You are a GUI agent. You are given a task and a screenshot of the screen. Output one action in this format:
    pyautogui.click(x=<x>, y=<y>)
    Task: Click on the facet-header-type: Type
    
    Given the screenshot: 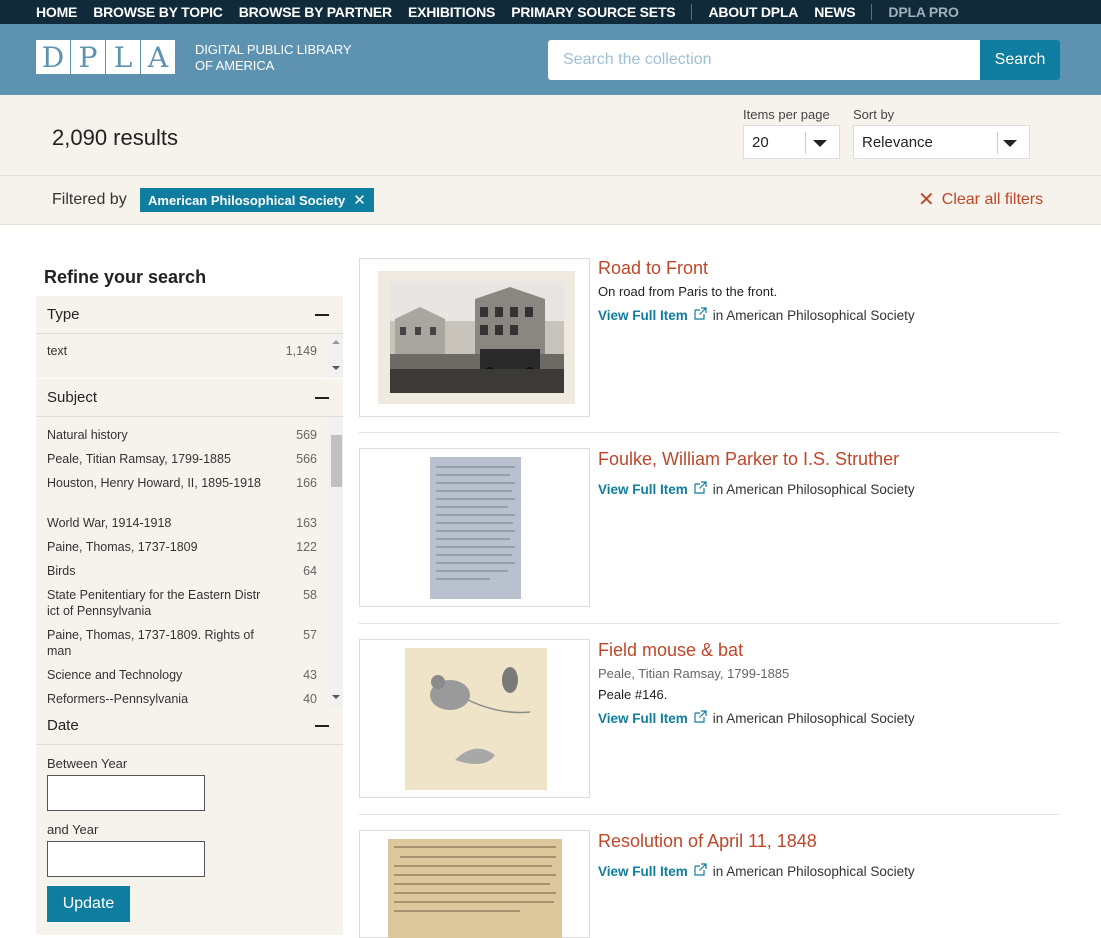 What is the action you would take?
    pyautogui.click(x=189, y=315)
    